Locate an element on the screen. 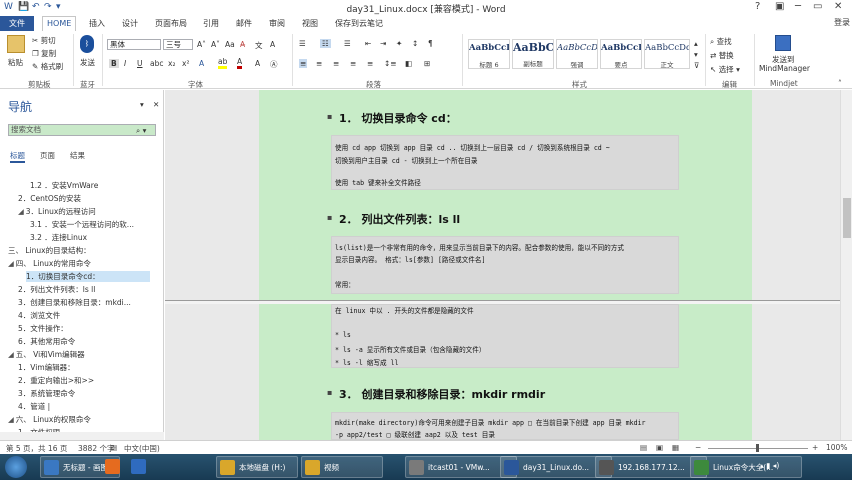 This screenshot has width=852, height=480. nav-heading-item: 2．CentOS的安装 is located at coordinates (49, 198).